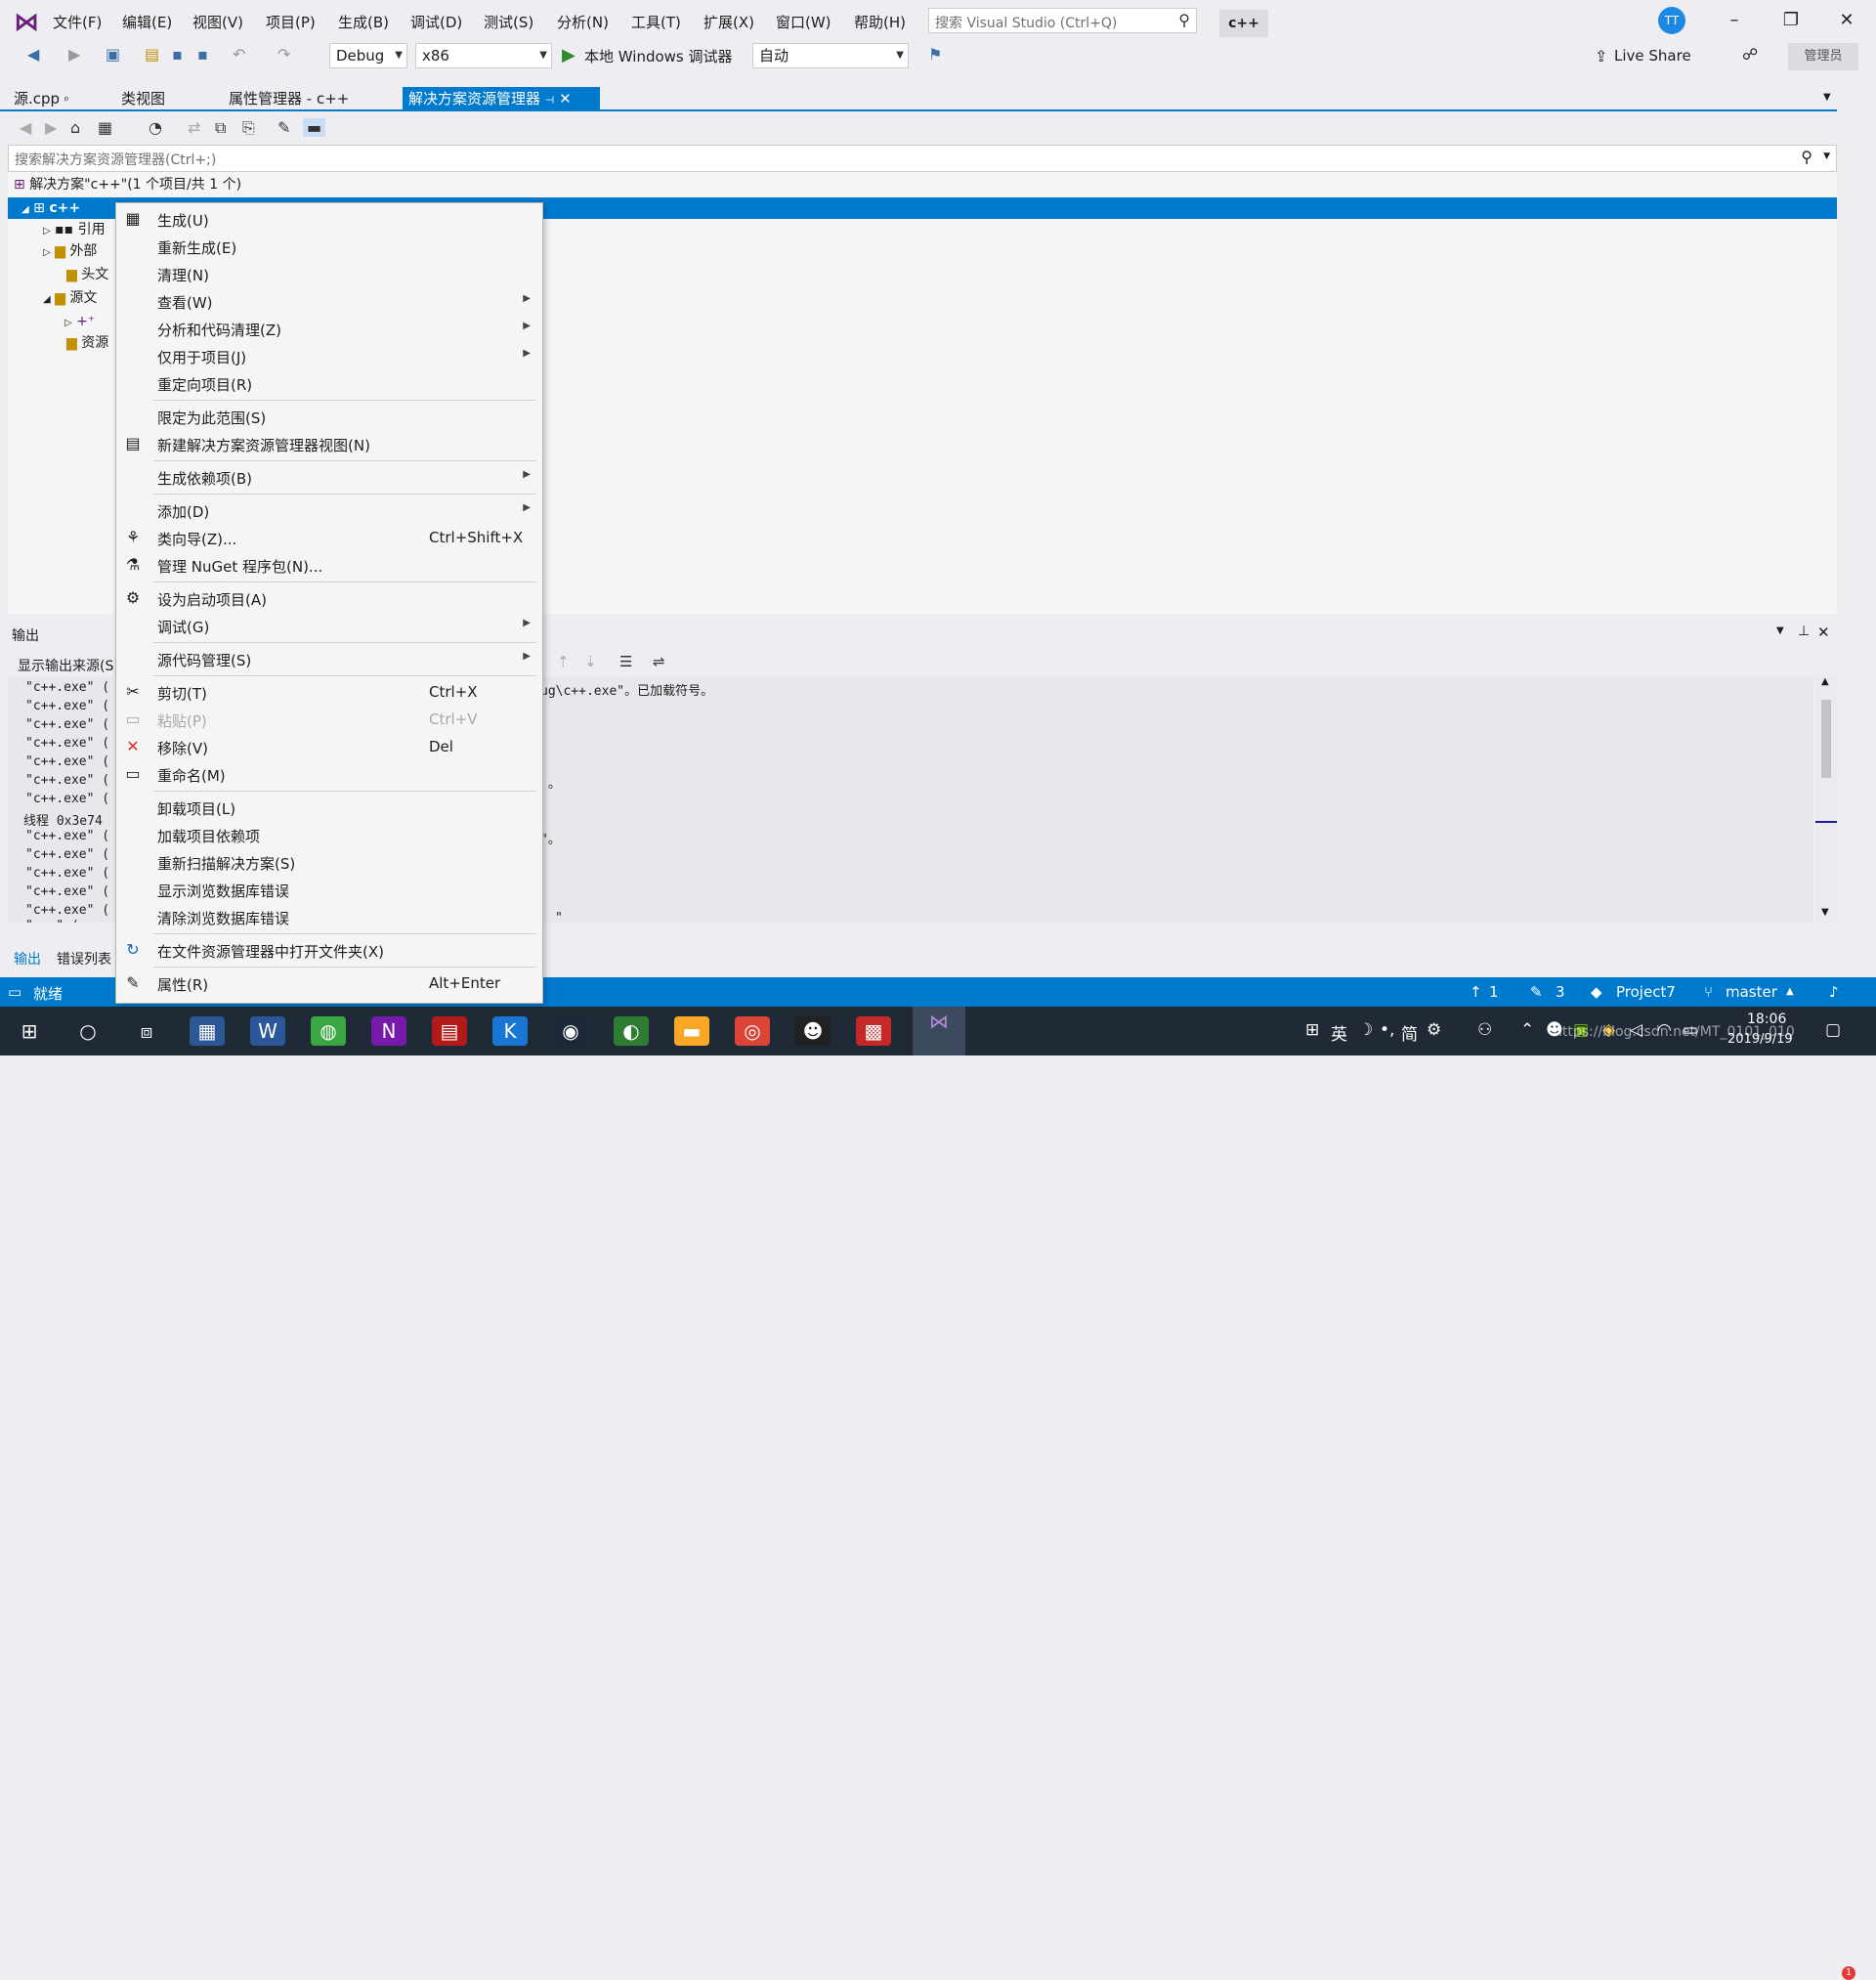  Describe the element at coordinates (510, 1031) in the screenshot. I see `kugou-icon: K` at that location.